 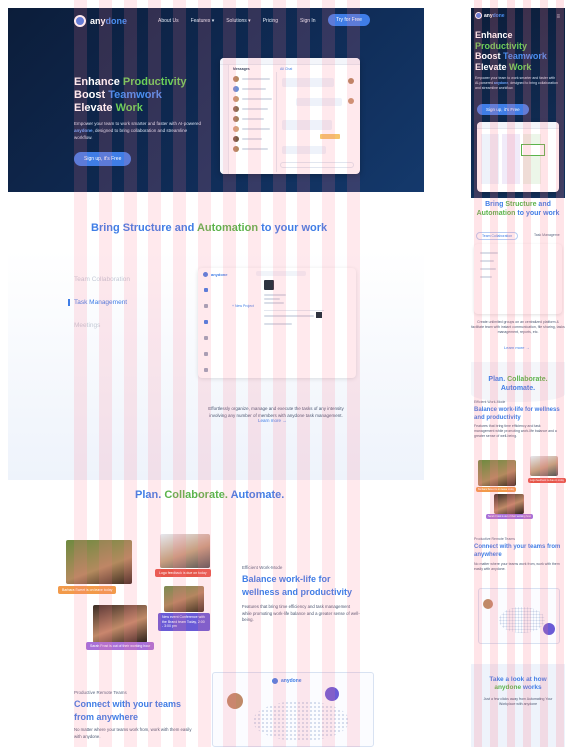 What do you see at coordinates (349, 20) in the screenshot?
I see `try-free-button: Try for Free` at bounding box center [349, 20].